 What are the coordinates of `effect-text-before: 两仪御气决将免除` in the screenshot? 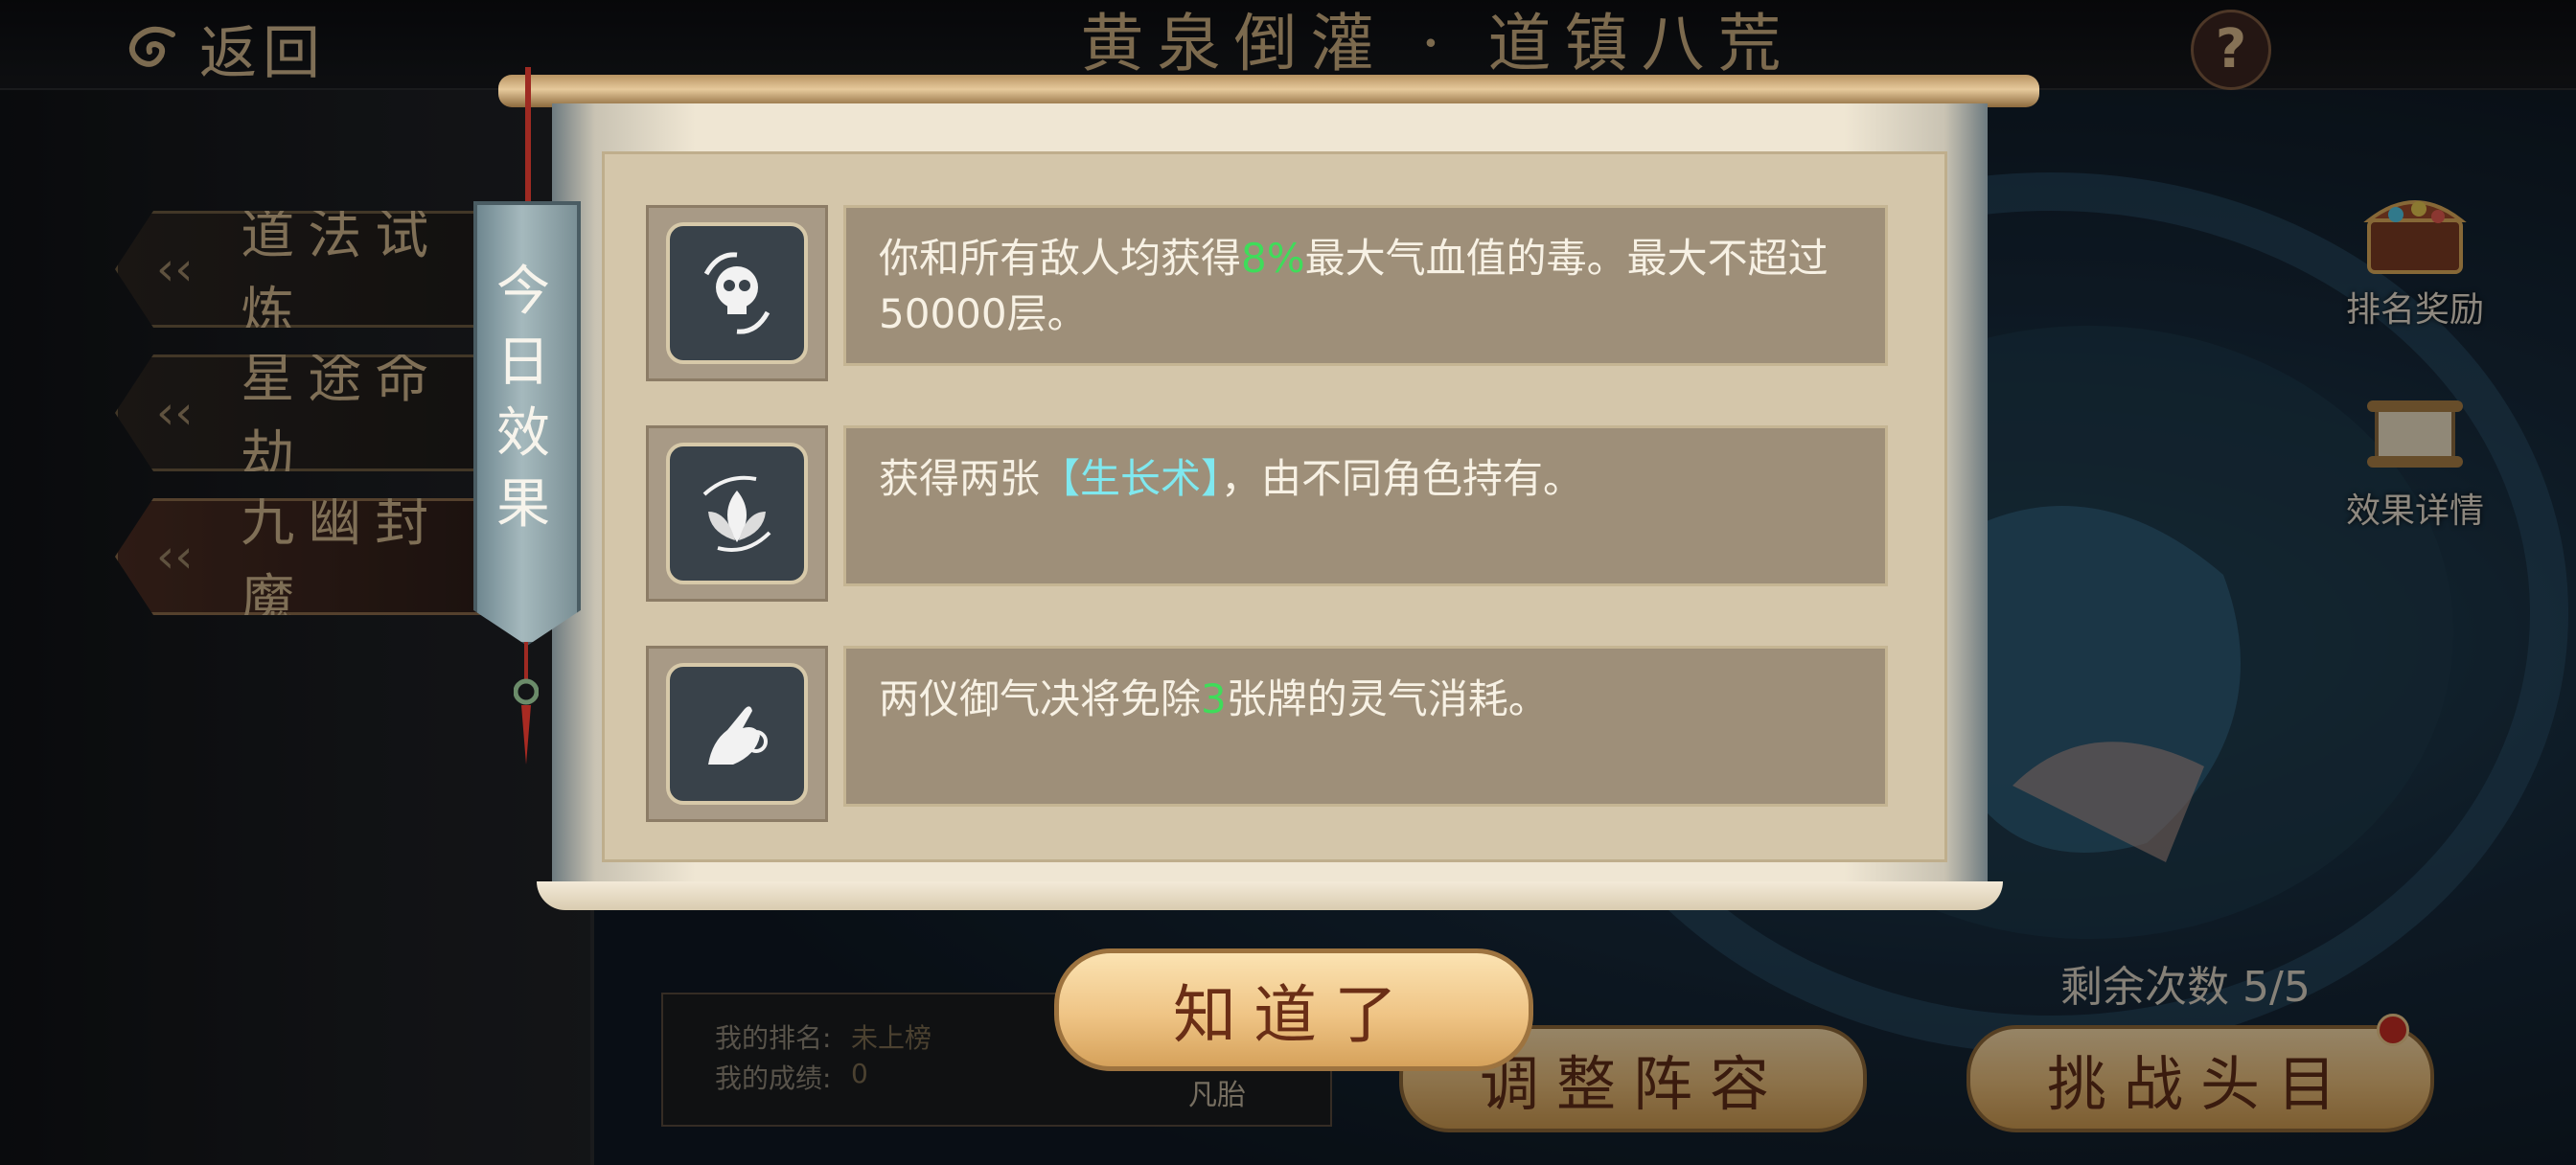 It's located at (1040, 699).